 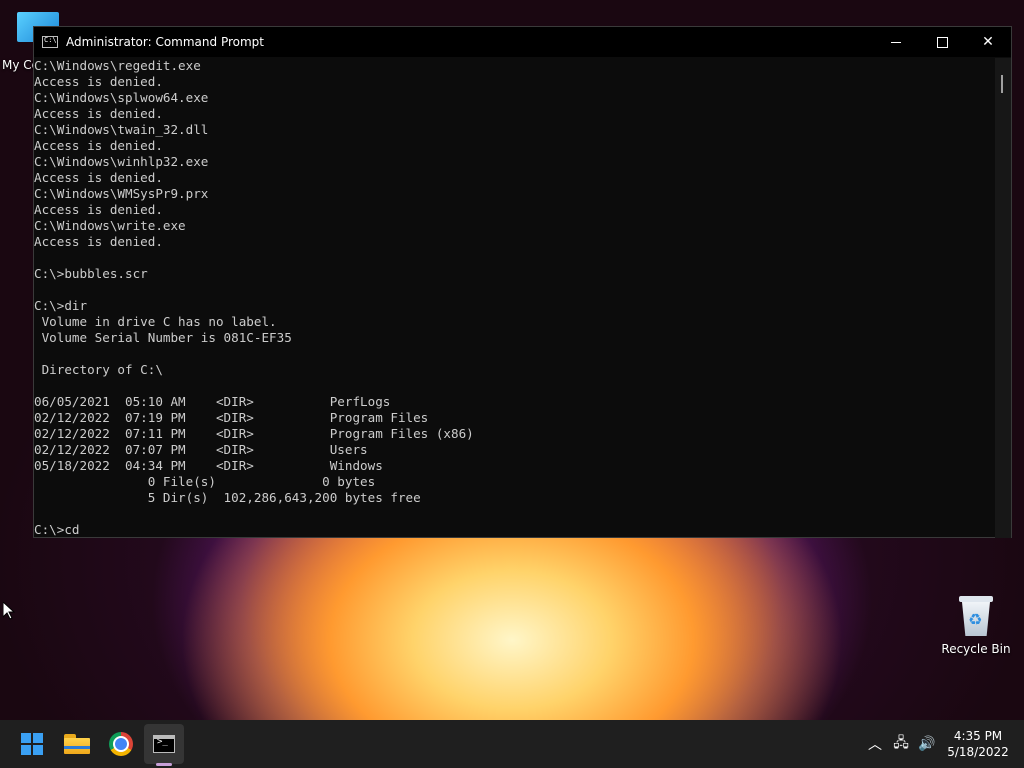 I want to click on console-line: C:\Windows\winhlp32.exe, so click(x=121, y=161).